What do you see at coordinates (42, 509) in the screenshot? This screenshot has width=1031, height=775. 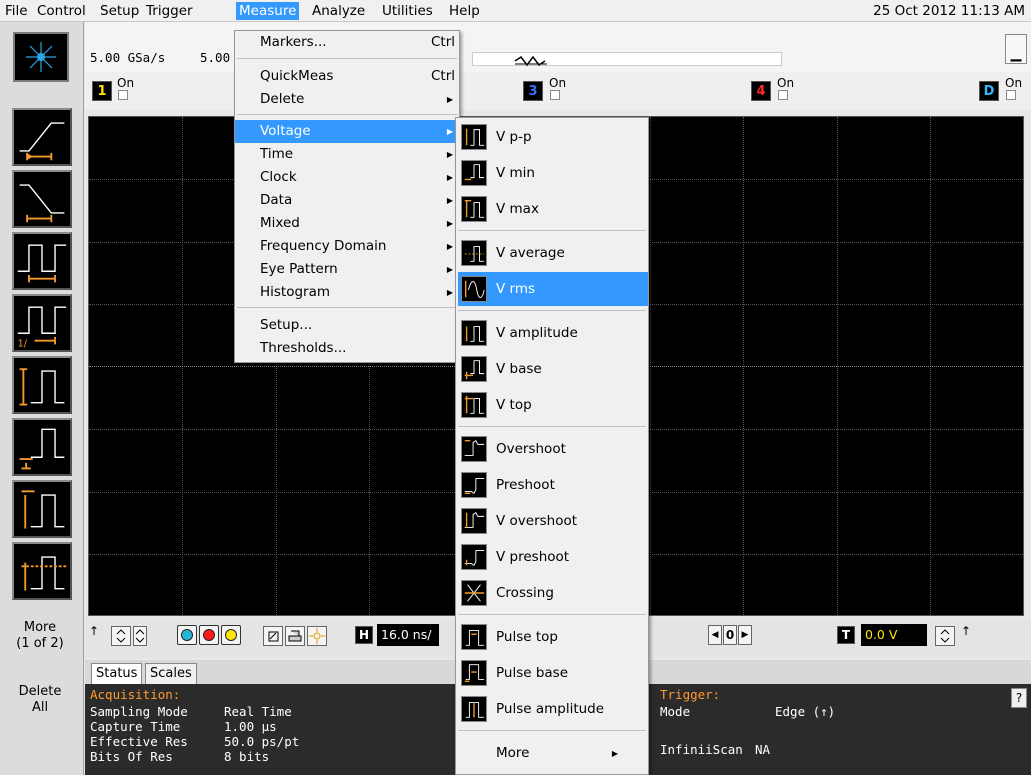 I see `v-max-button` at bounding box center [42, 509].